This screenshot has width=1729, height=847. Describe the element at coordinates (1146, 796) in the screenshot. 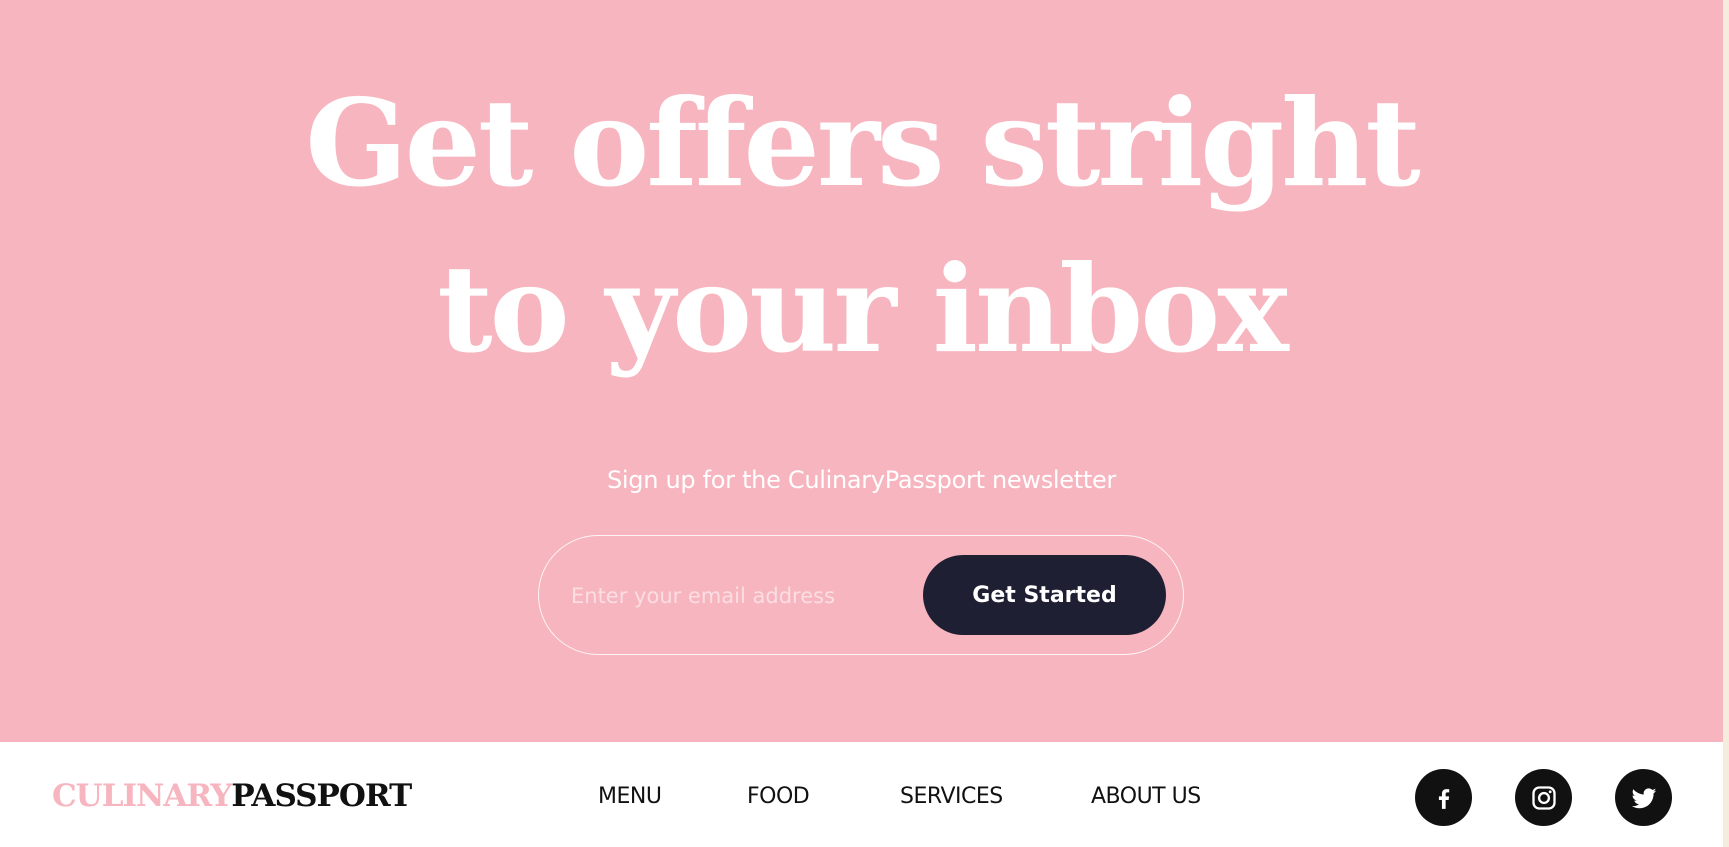

I see `nav-about-us-link: ABOUT US` at that location.